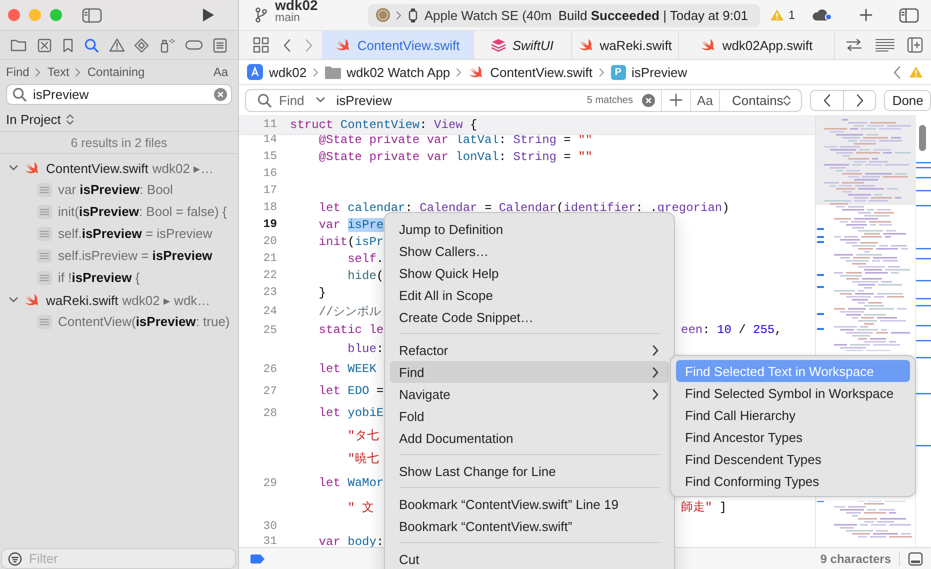  I want to click on editor-tab: wdk02App.swift, so click(756, 45).